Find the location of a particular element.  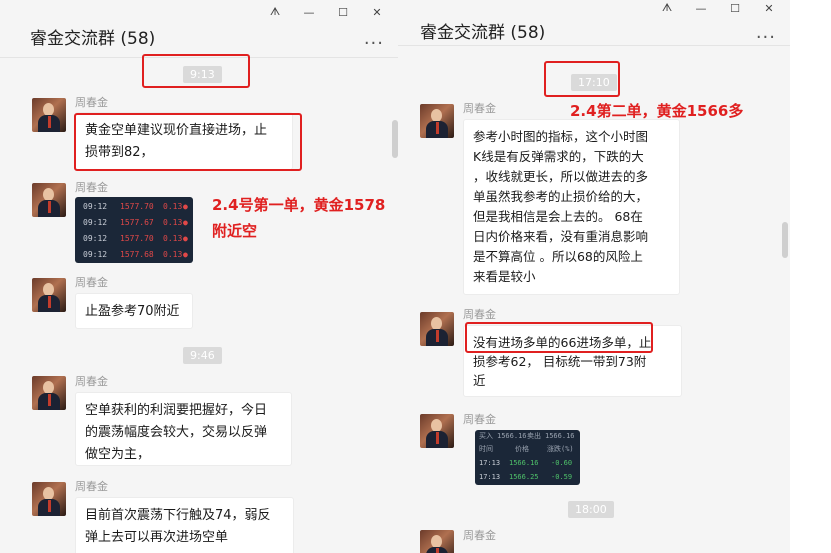

quote-row: 09:12 1577.70 0.13 ● is located at coordinates (134, 238).